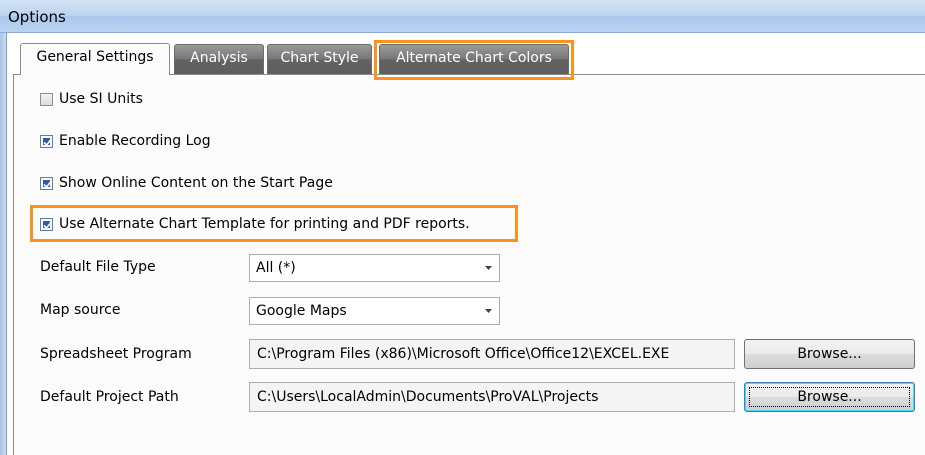 The width and height of the screenshot is (925, 455). What do you see at coordinates (37, 17) in the screenshot?
I see `window-title: Options` at bounding box center [37, 17].